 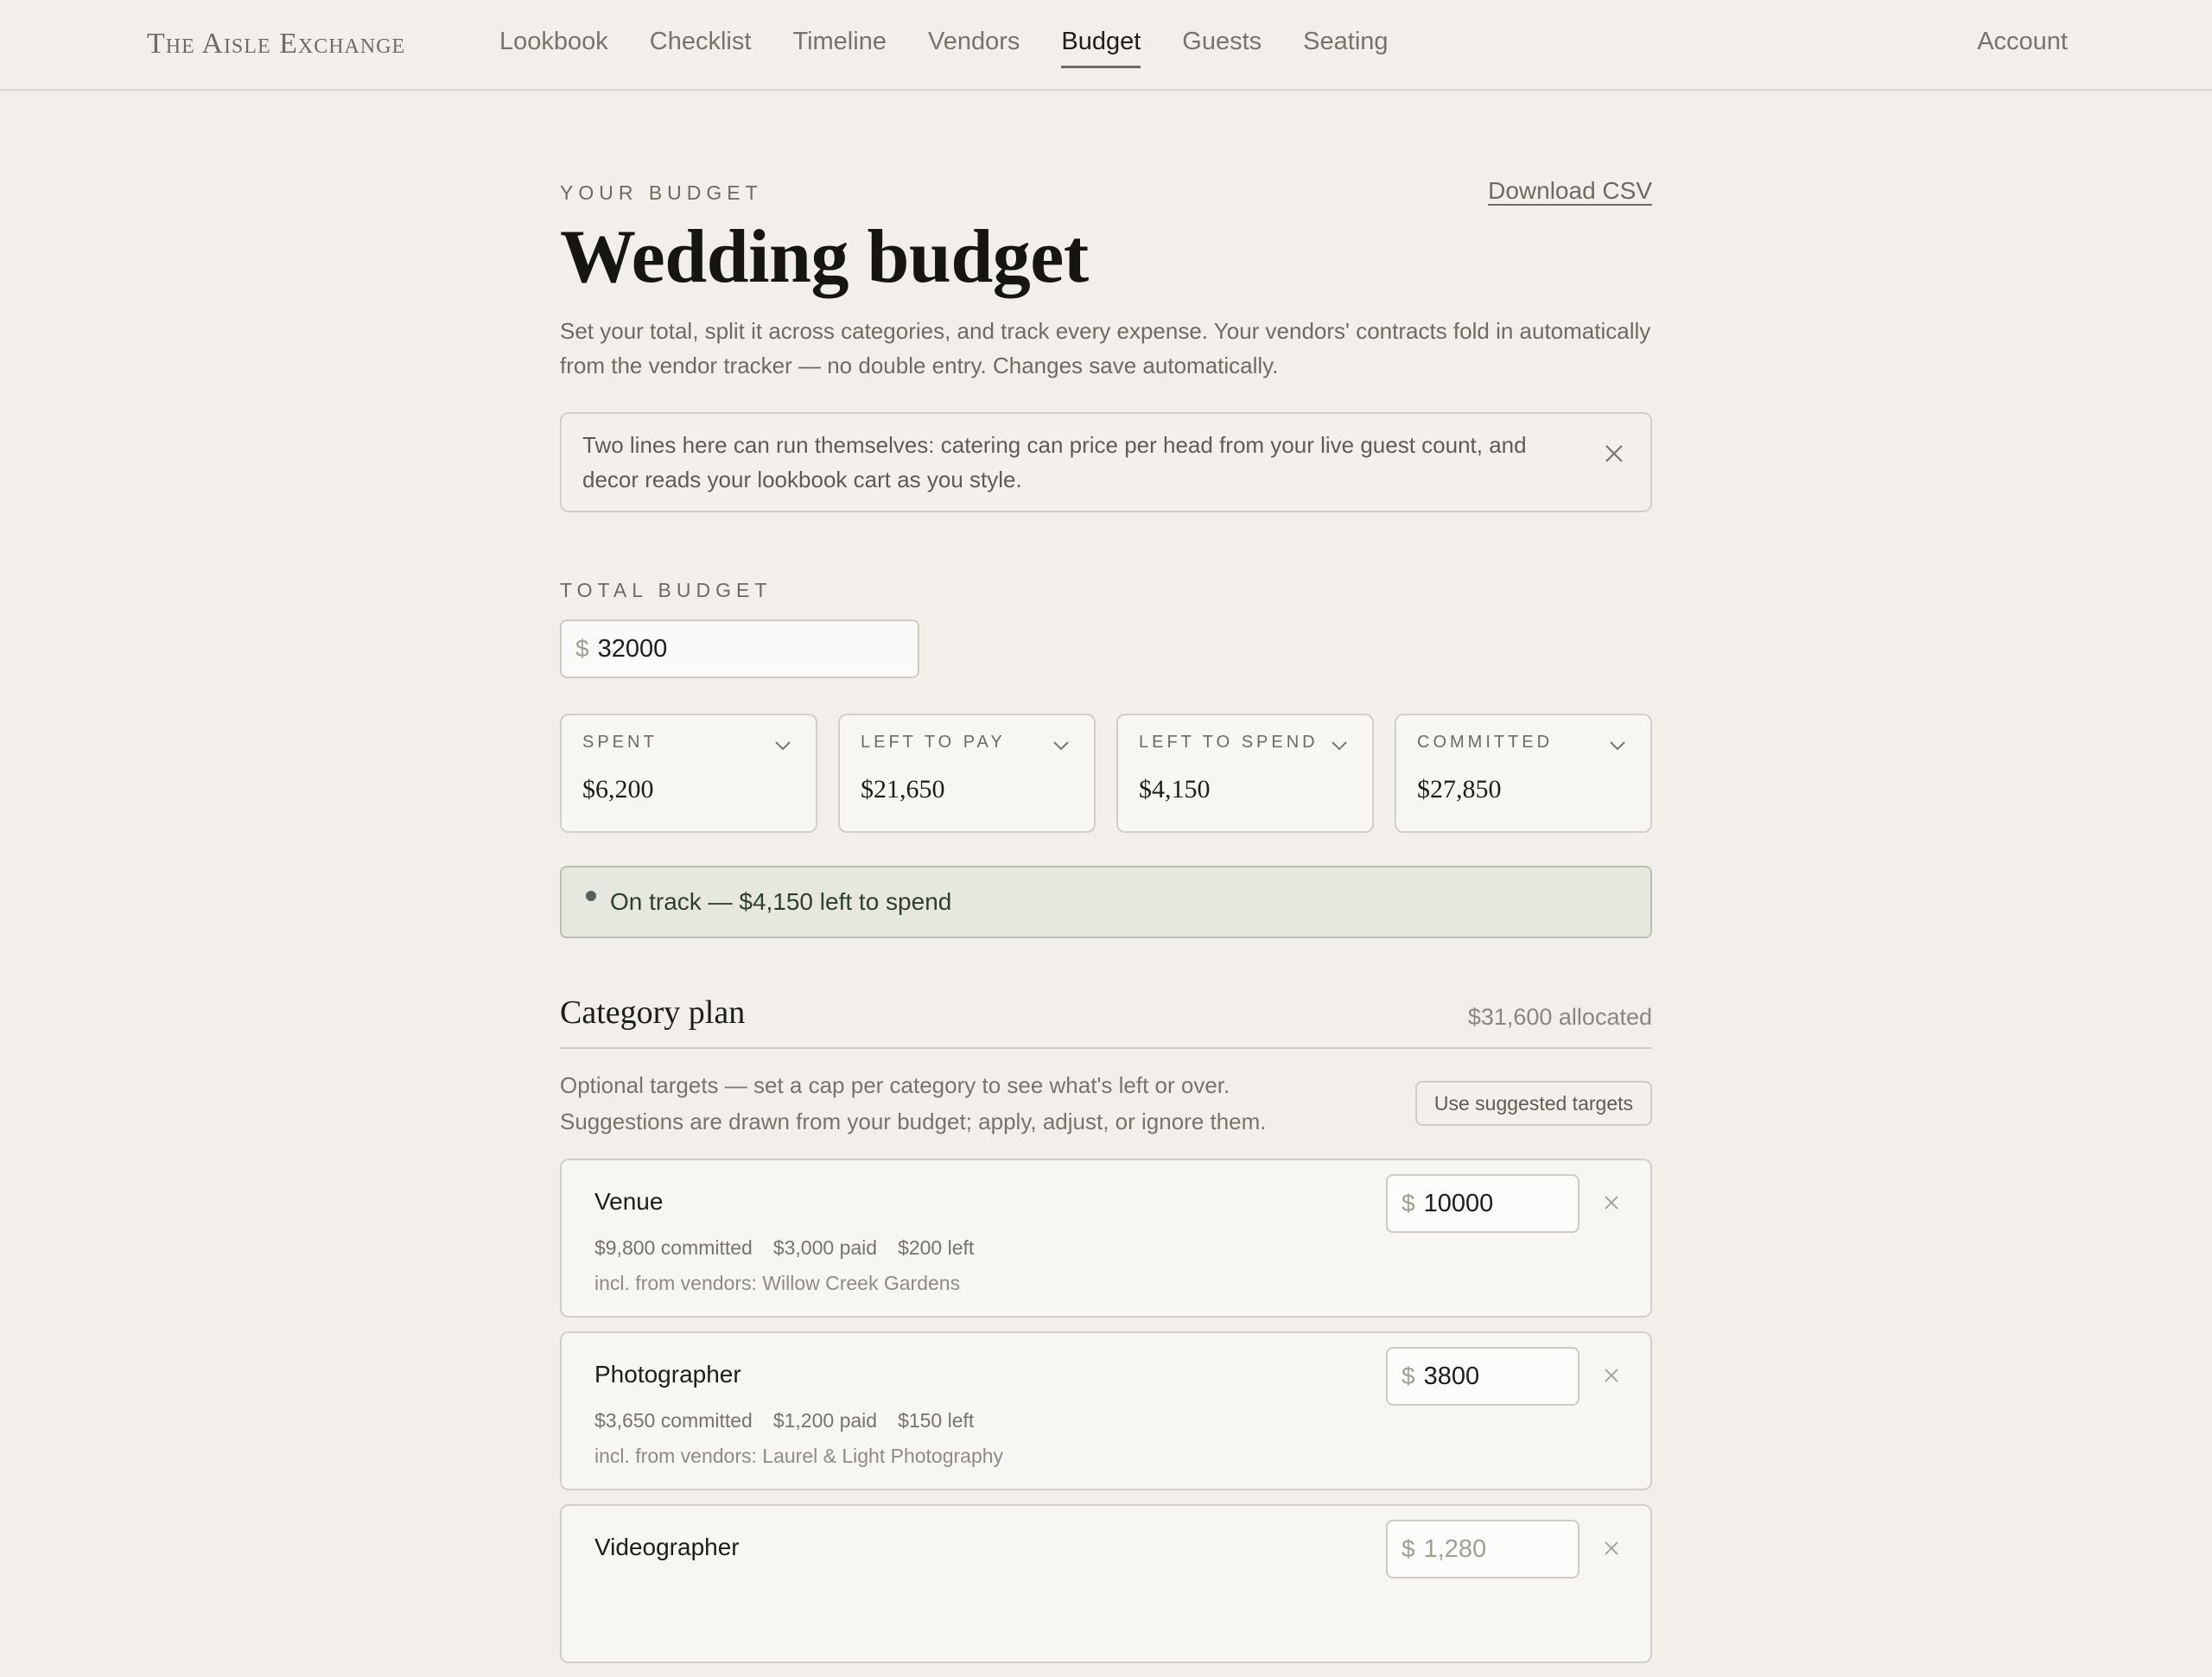 I want to click on stat-committed: Committed $27,850, so click(x=1523, y=773).